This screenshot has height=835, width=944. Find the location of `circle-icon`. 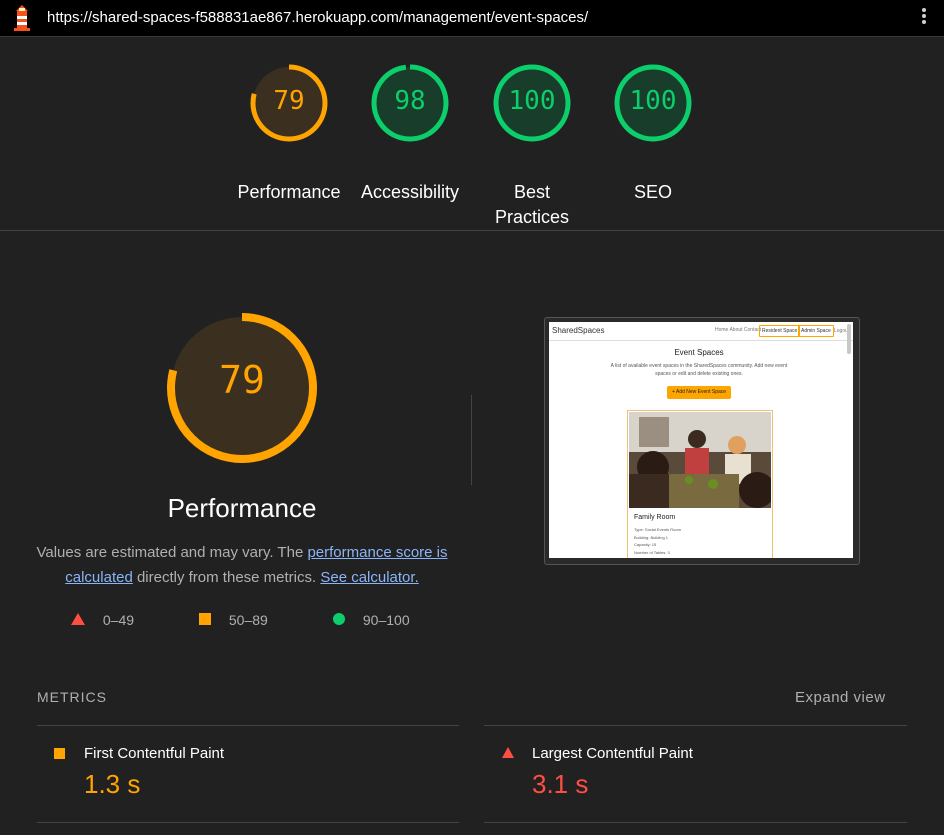

circle-icon is located at coordinates (339, 619).